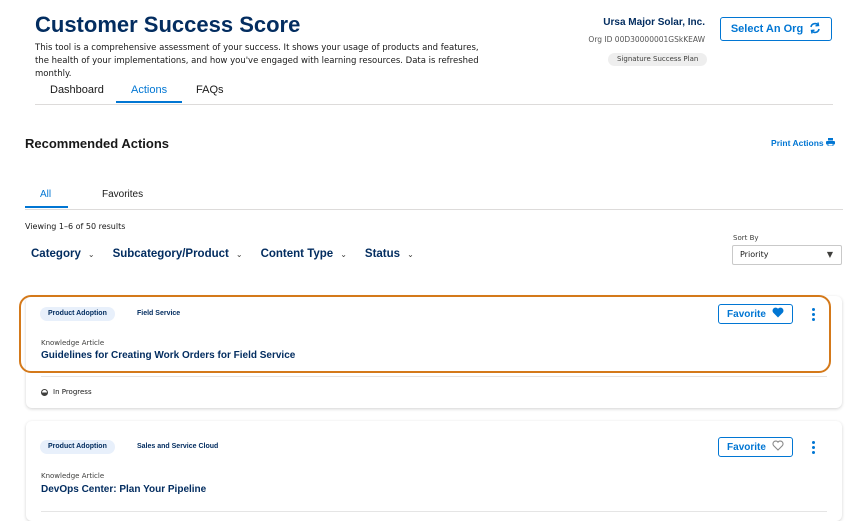  I want to click on sort-selected-value: Priority, so click(754, 254).